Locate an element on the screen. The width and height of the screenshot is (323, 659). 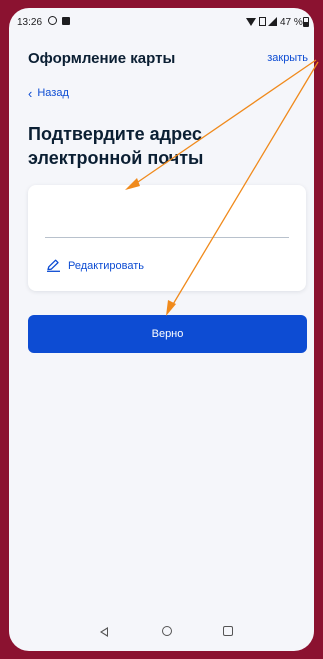
status-time: 13:26 is located at coordinates (30, 22).